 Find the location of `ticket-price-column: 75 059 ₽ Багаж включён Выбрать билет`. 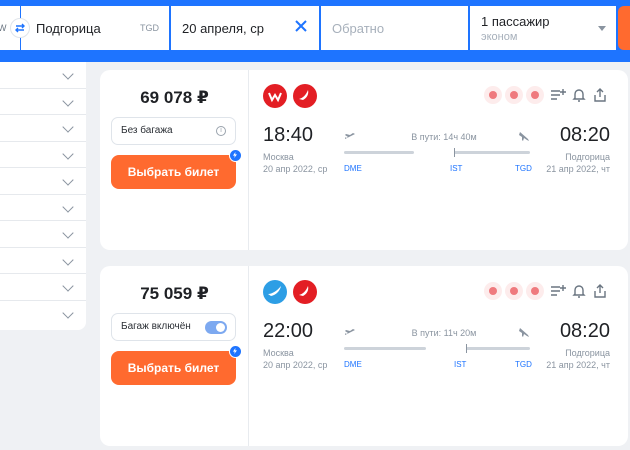

ticket-price-column: 75 059 ₽ Багаж включён Выбрать билет is located at coordinates (174, 356).